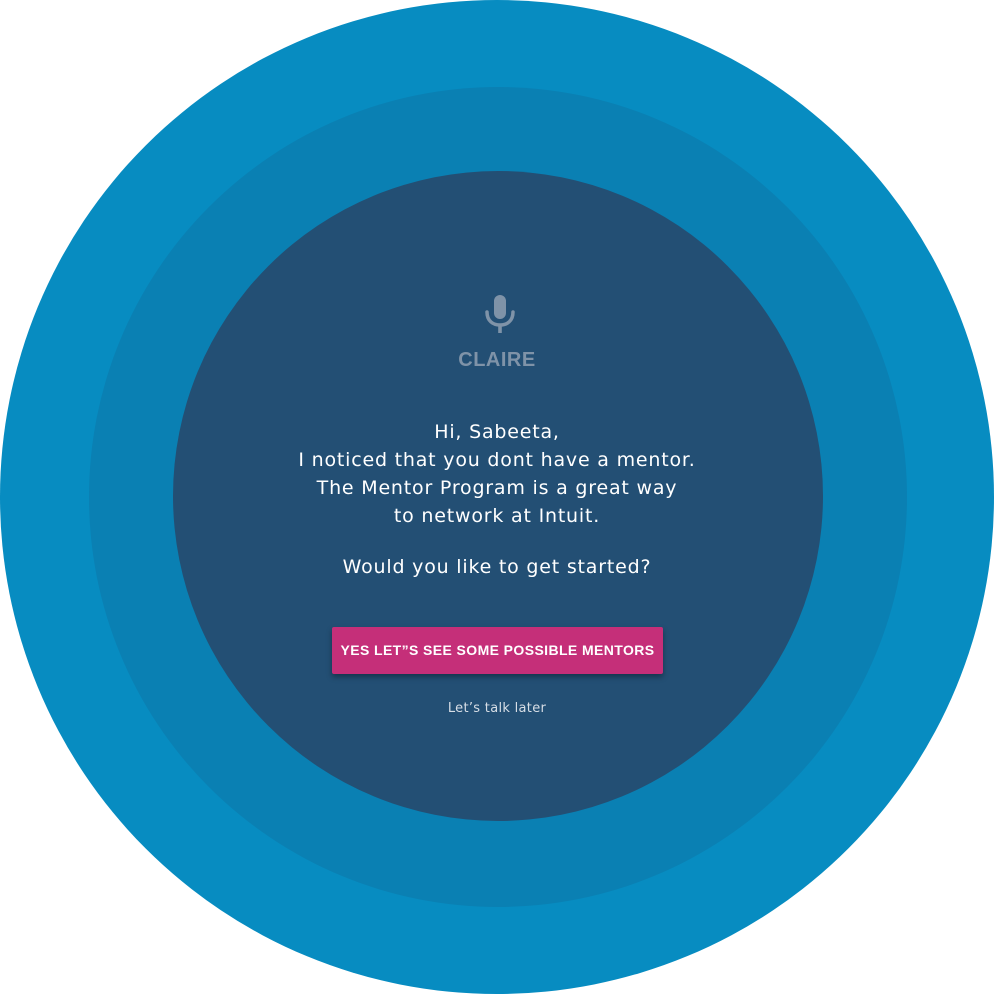 The image size is (994, 994). What do you see at coordinates (500, 314) in the screenshot?
I see `microphone-icon` at bounding box center [500, 314].